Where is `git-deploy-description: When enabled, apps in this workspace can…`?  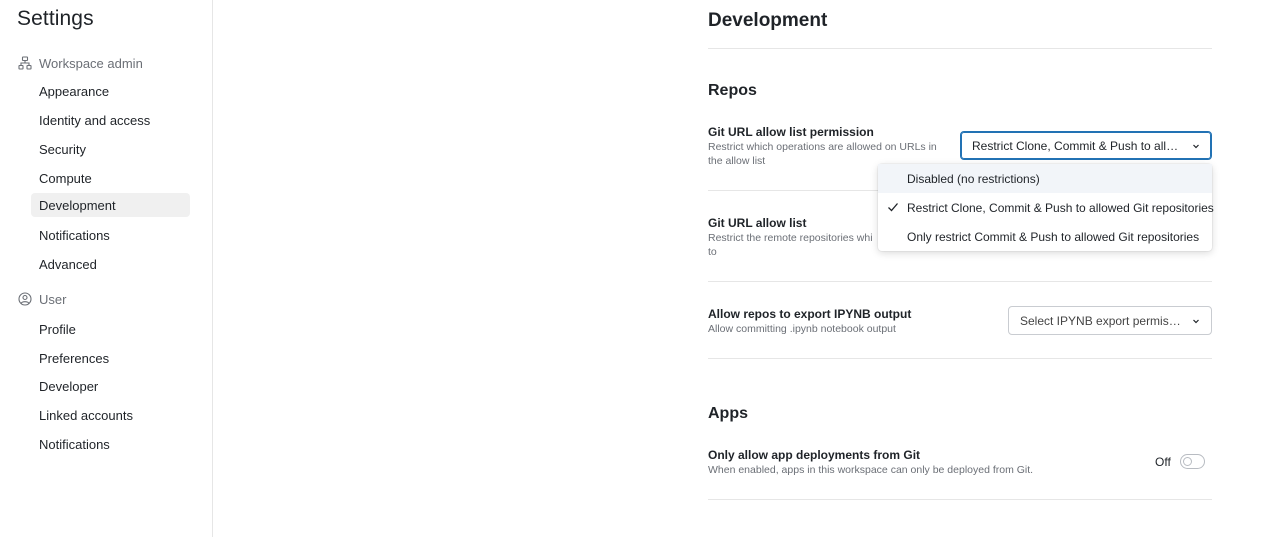
git-deploy-description: When enabled, apps in this workspace can… is located at coordinates (871, 470).